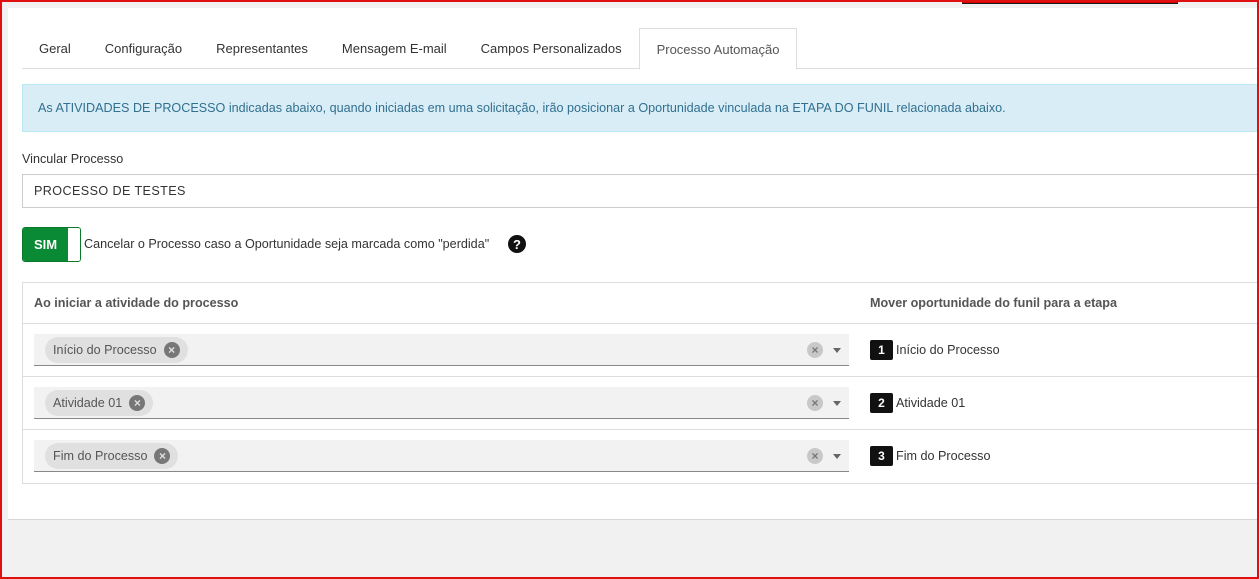 The image size is (1259, 579). What do you see at coordinates (105, 350) in the screenshot?
I see `activity-chip-label: Início do Processo` at bounding box center [105, 350].